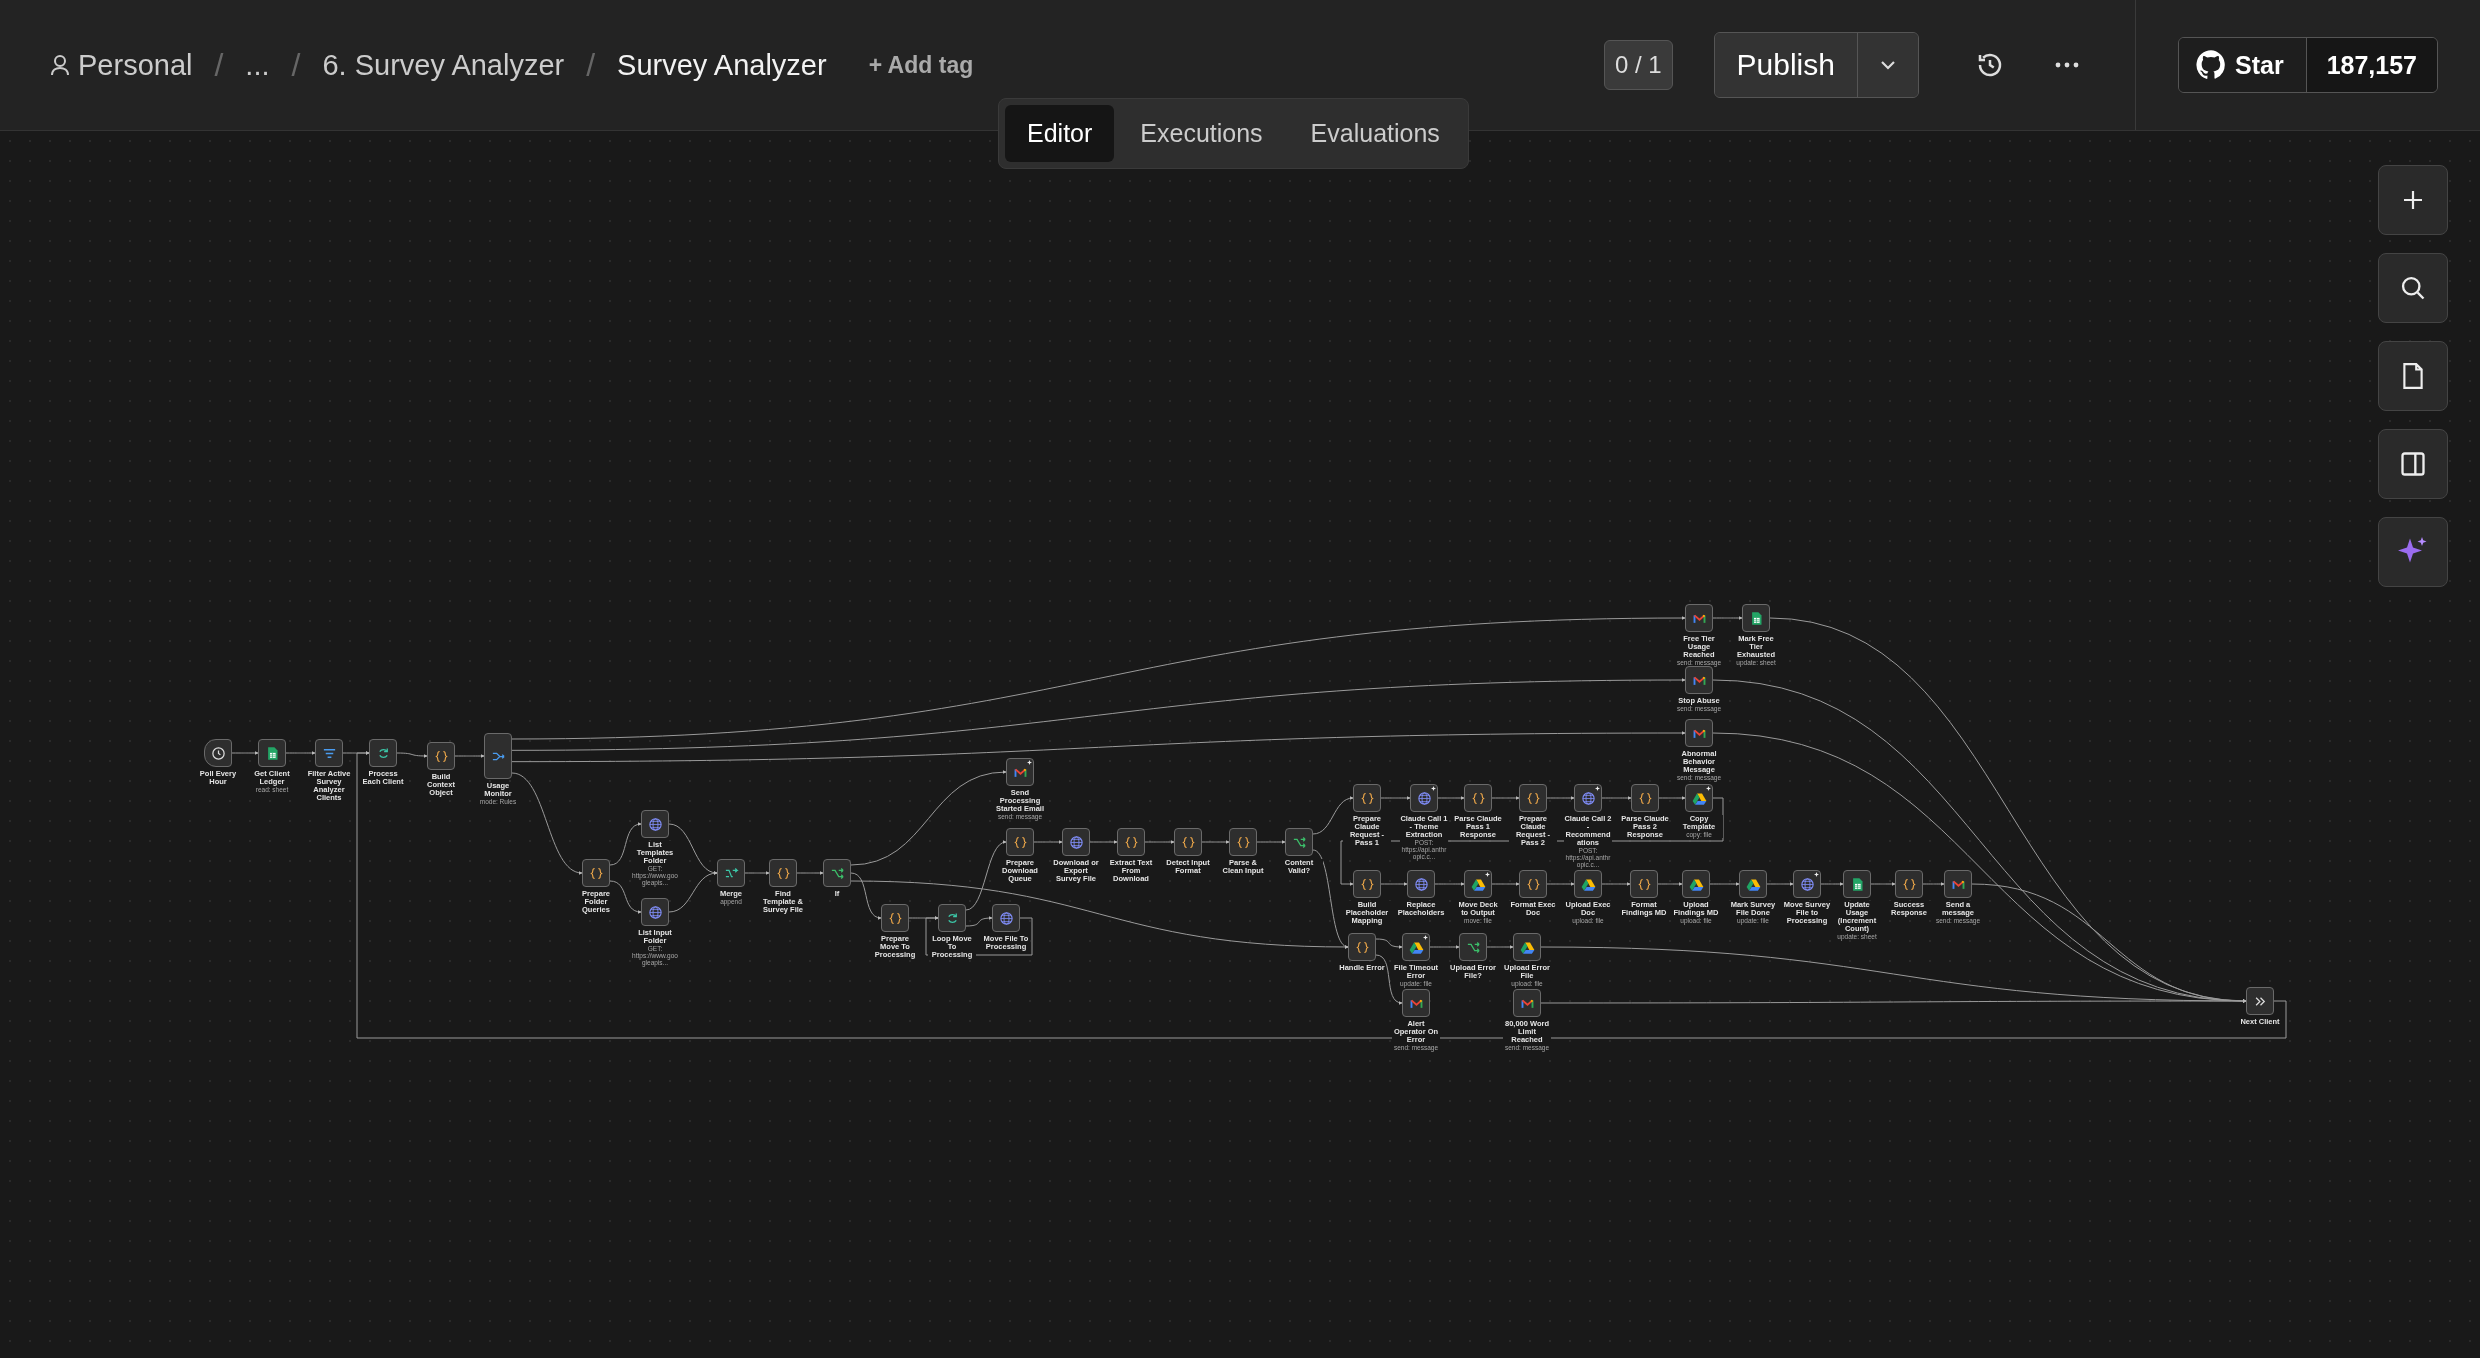 The width and height of the screenshot is (2480, 1358). Describe the element at coordinates (1786, 65) in the screenshot. I see `publish-button: Publish` at that location.